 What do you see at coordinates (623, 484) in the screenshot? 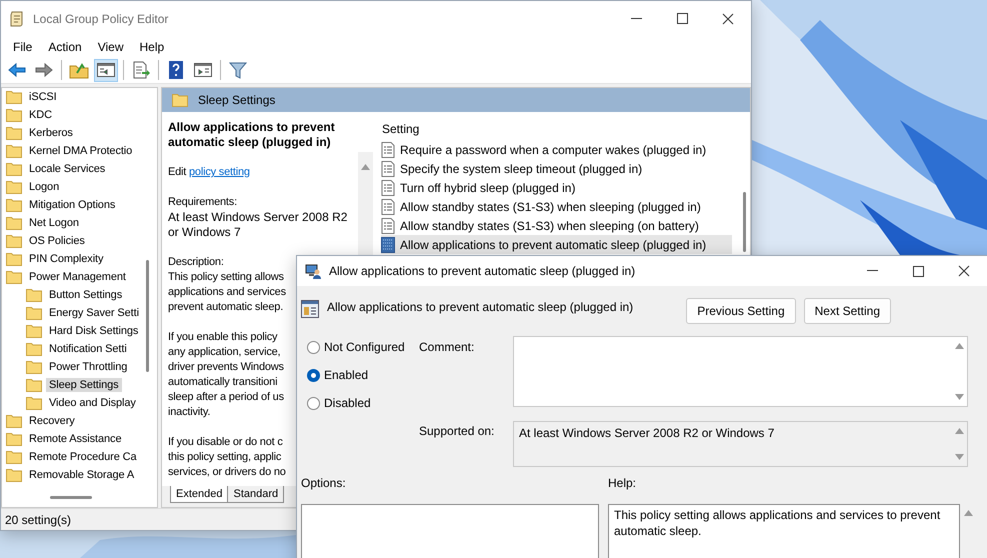
I see `help-label: Help:` at bounding box center [623, 484].